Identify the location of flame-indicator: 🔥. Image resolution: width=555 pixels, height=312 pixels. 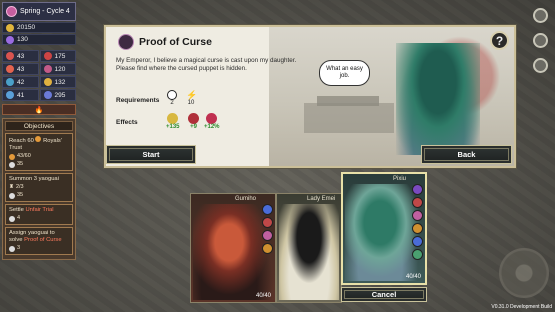
(39, 109).